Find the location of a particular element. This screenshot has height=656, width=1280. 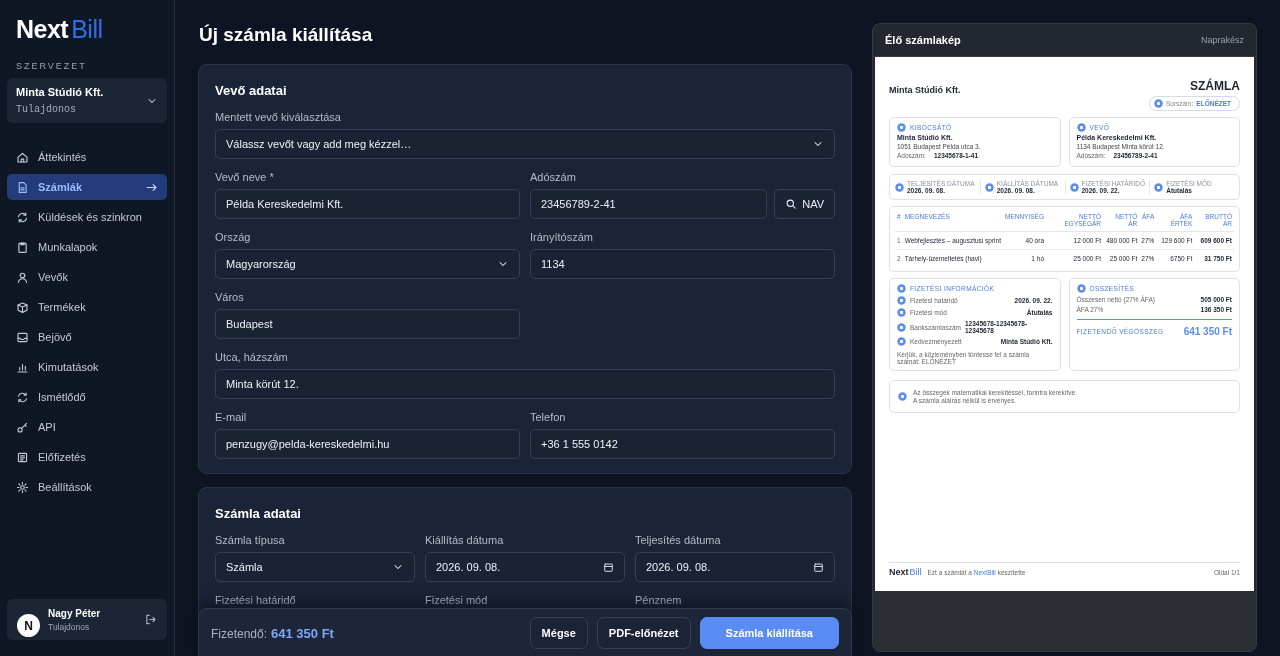

input-field: +36 1 555 0142 is located at coordinates (682, 444).